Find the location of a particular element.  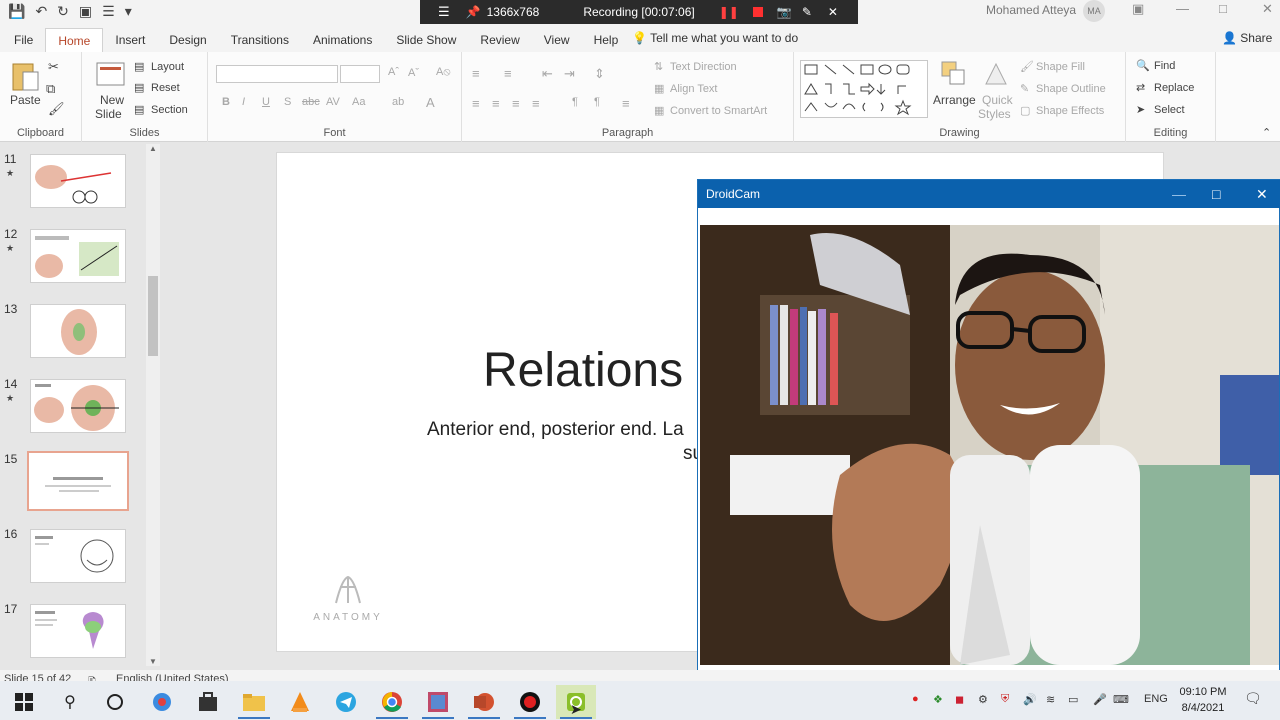

slideshow-icon: ▣ is located at coordinates (85, 11).